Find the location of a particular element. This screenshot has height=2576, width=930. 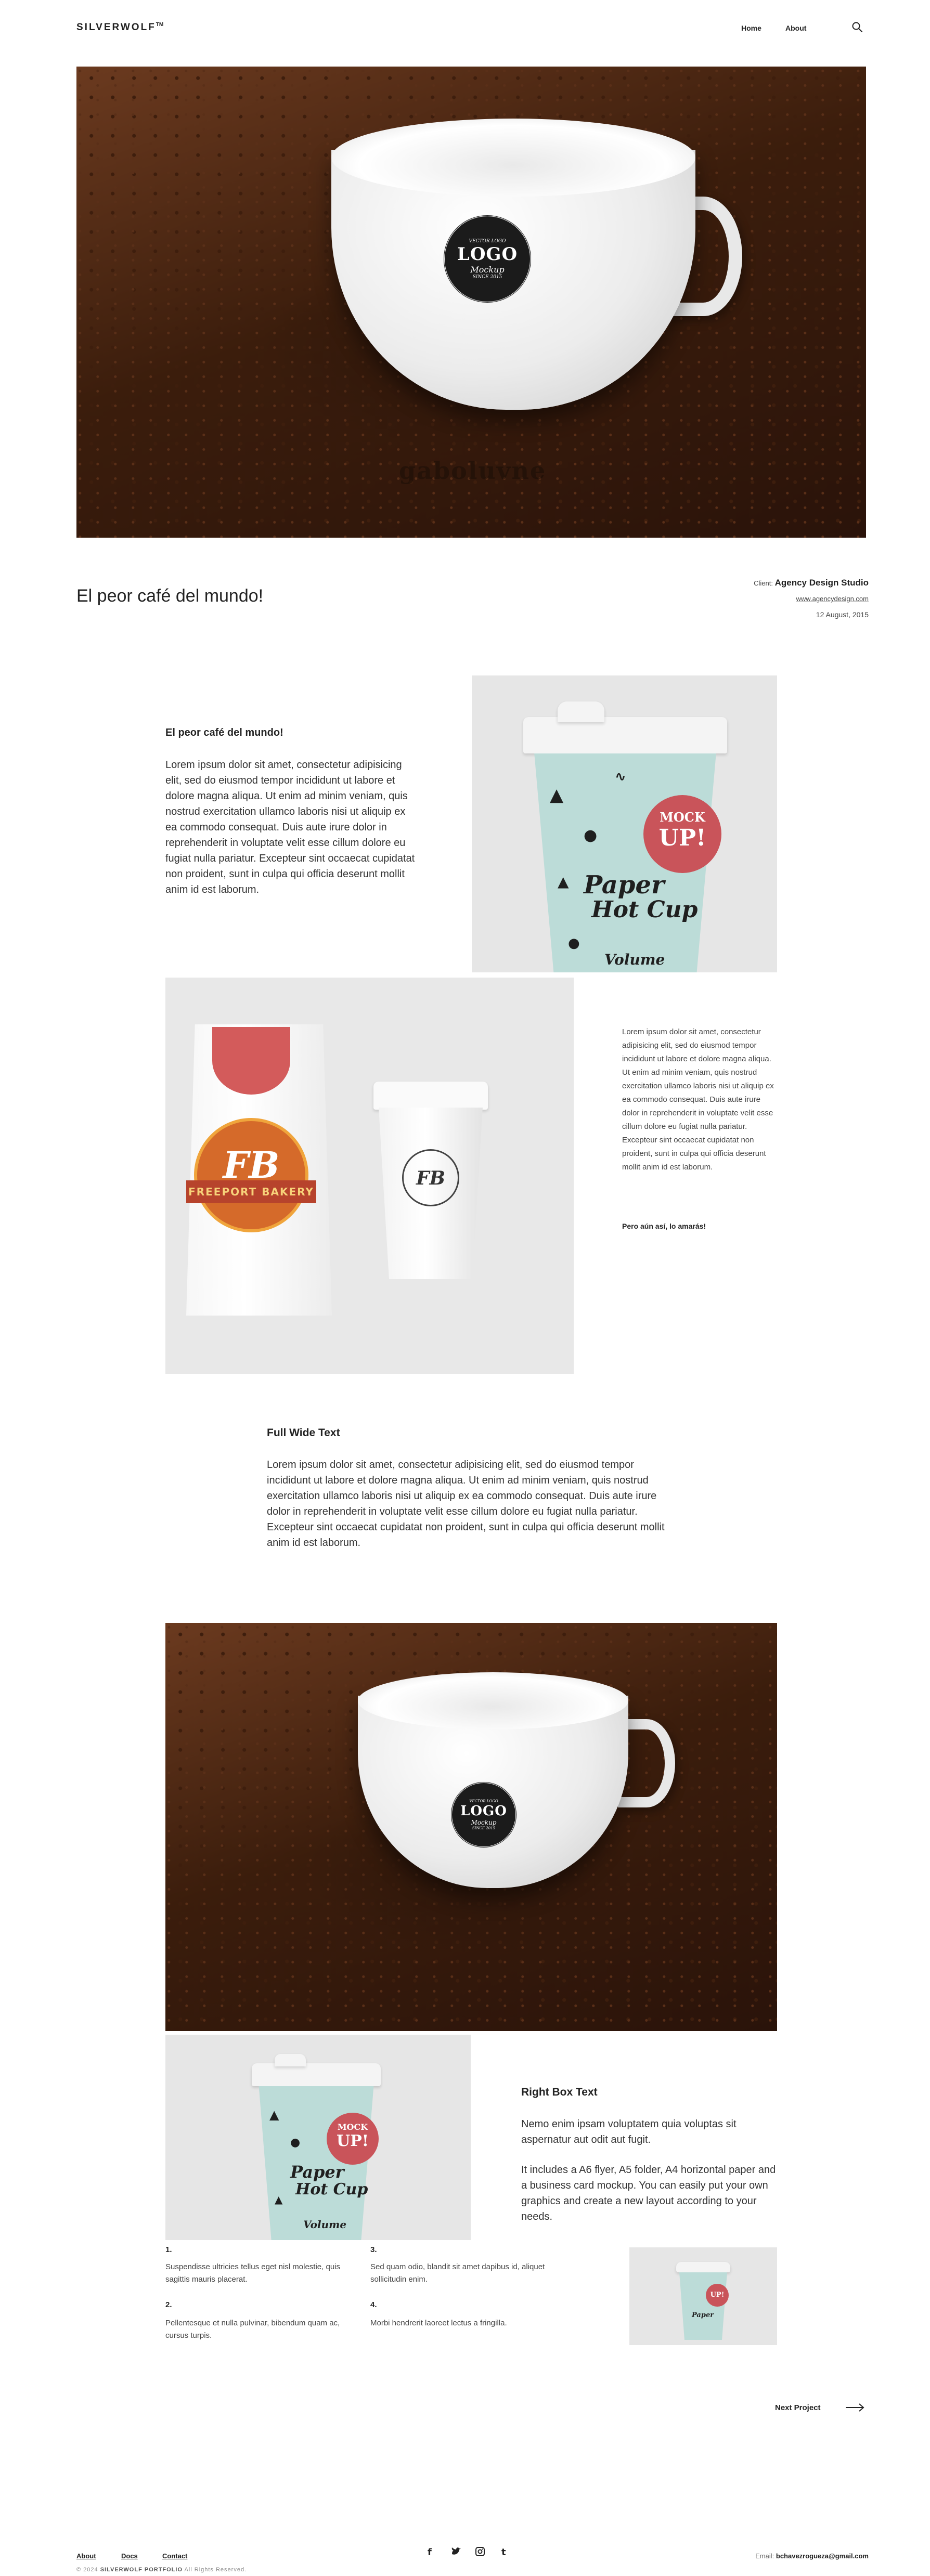

block2-tagline: Pero aún así, lo amarás! is located at coordinates (664, 1226).